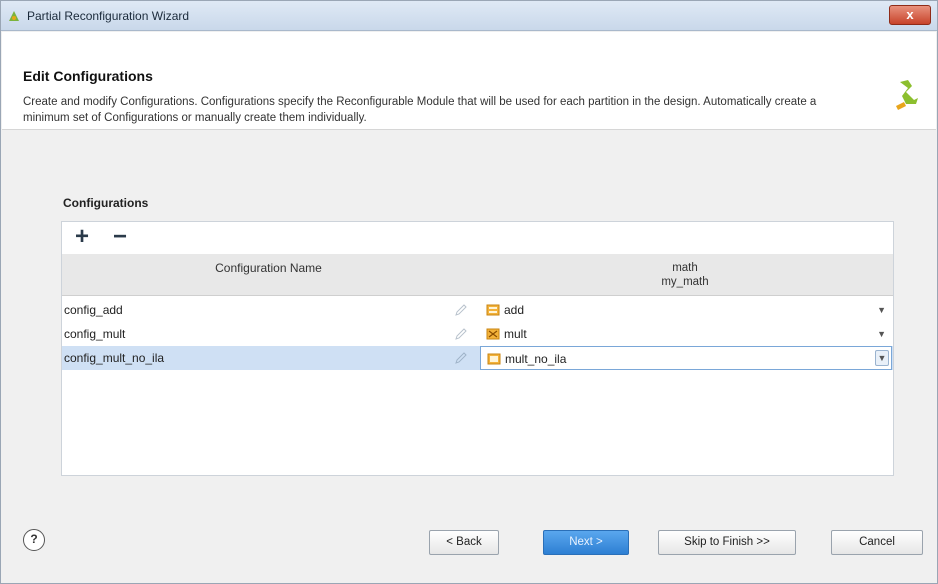 This screenshot has height=584, width=938. What do you see at coordinates (268, 275) in the screenshot?
I see `column-header-name: Configuration Name` at bounding box center [268, 275].